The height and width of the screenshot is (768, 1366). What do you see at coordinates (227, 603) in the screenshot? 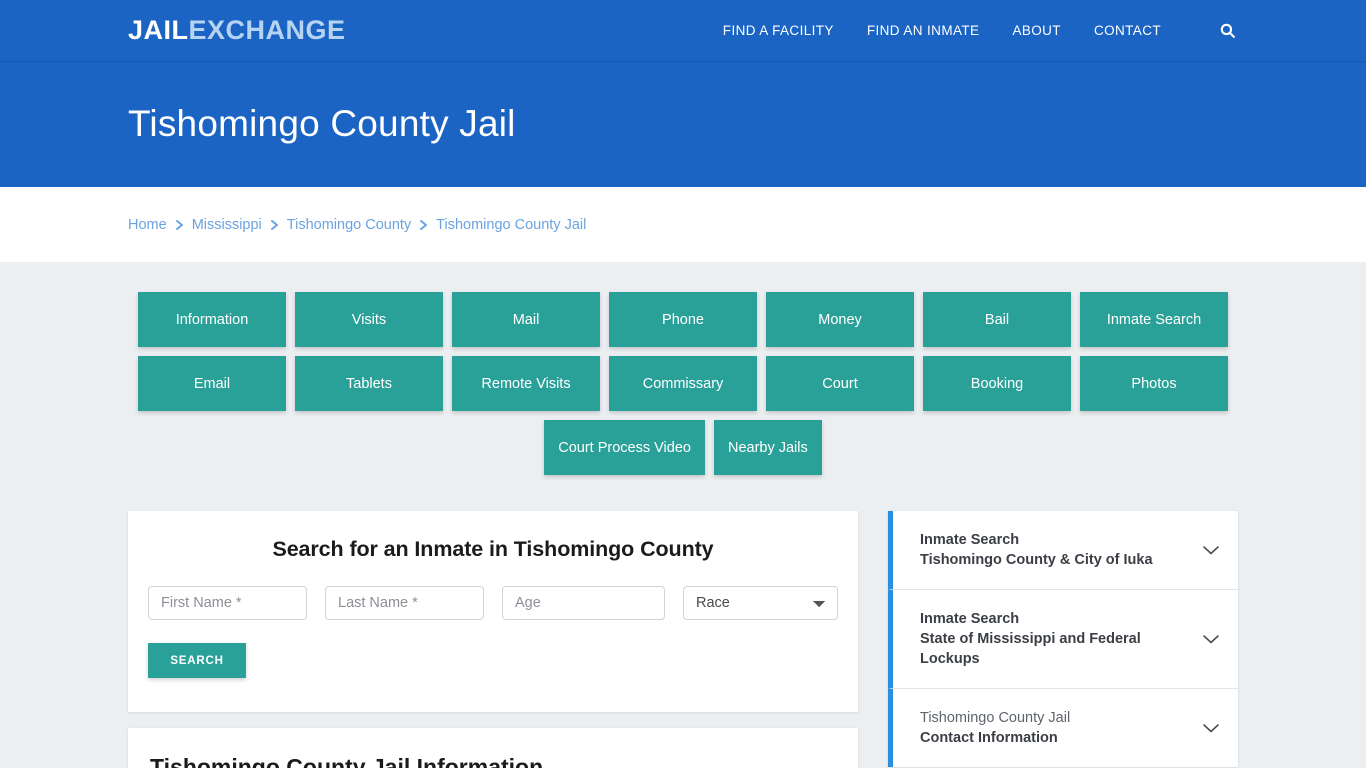
I see `first-name-input` at bounding box center [227, 603].